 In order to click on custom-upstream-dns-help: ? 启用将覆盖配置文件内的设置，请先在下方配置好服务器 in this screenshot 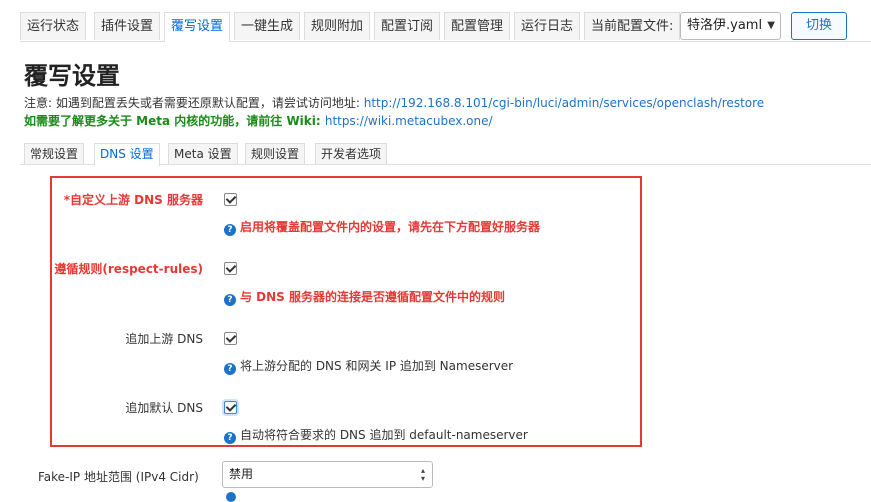, I will do `click(382, 227)`.